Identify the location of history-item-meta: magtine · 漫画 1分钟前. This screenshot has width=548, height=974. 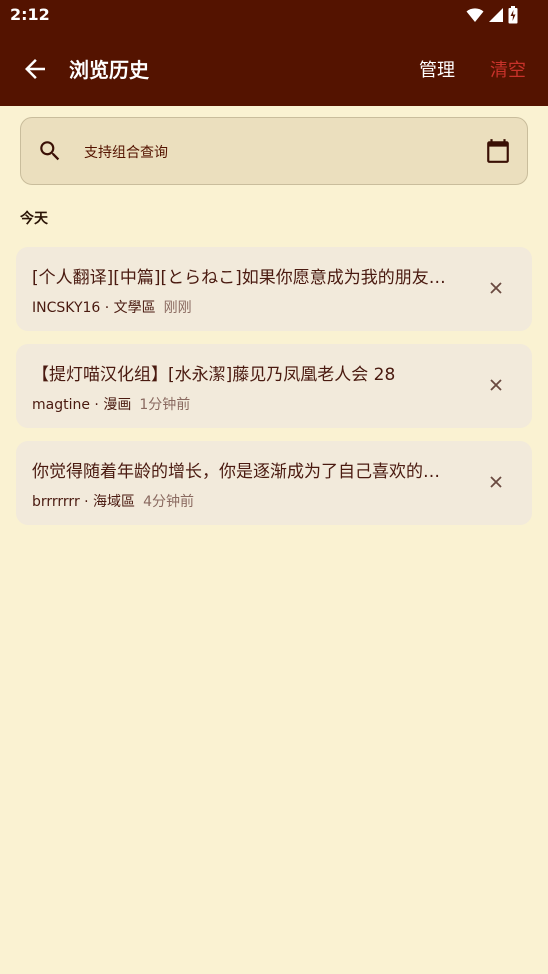
(111, 404).